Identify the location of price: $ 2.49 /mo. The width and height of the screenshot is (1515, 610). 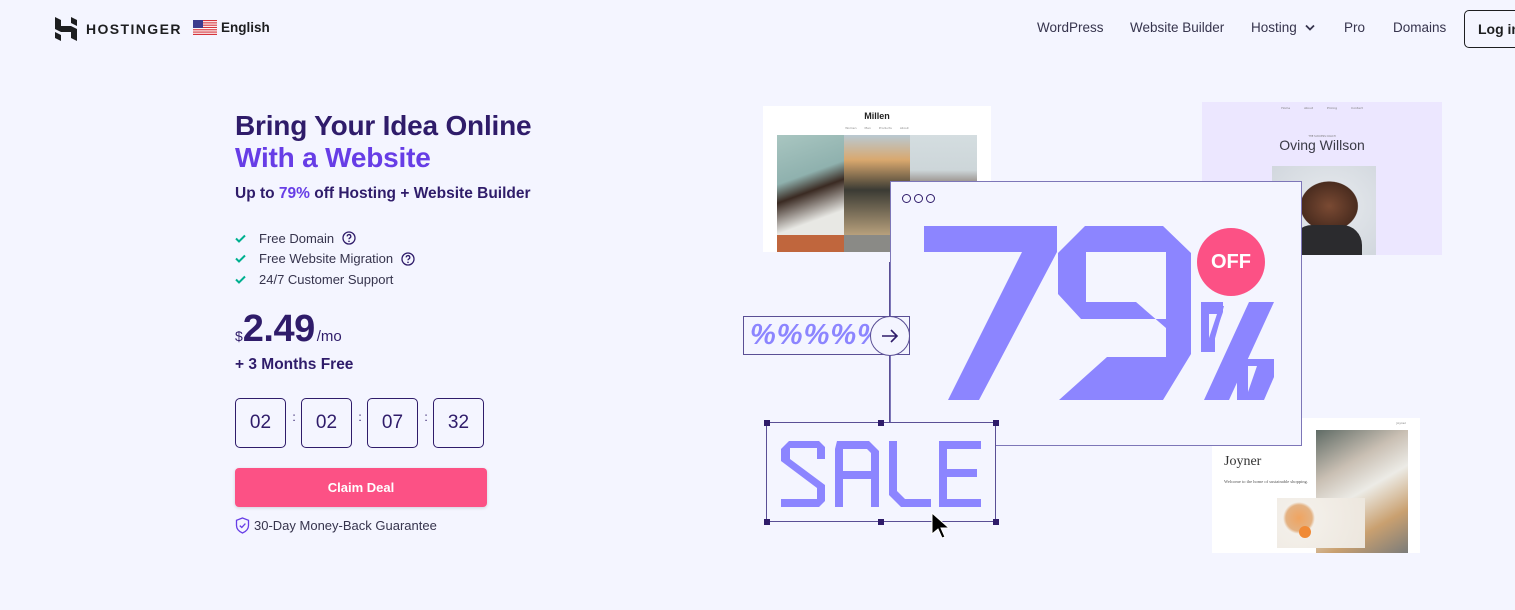
(288, 329).